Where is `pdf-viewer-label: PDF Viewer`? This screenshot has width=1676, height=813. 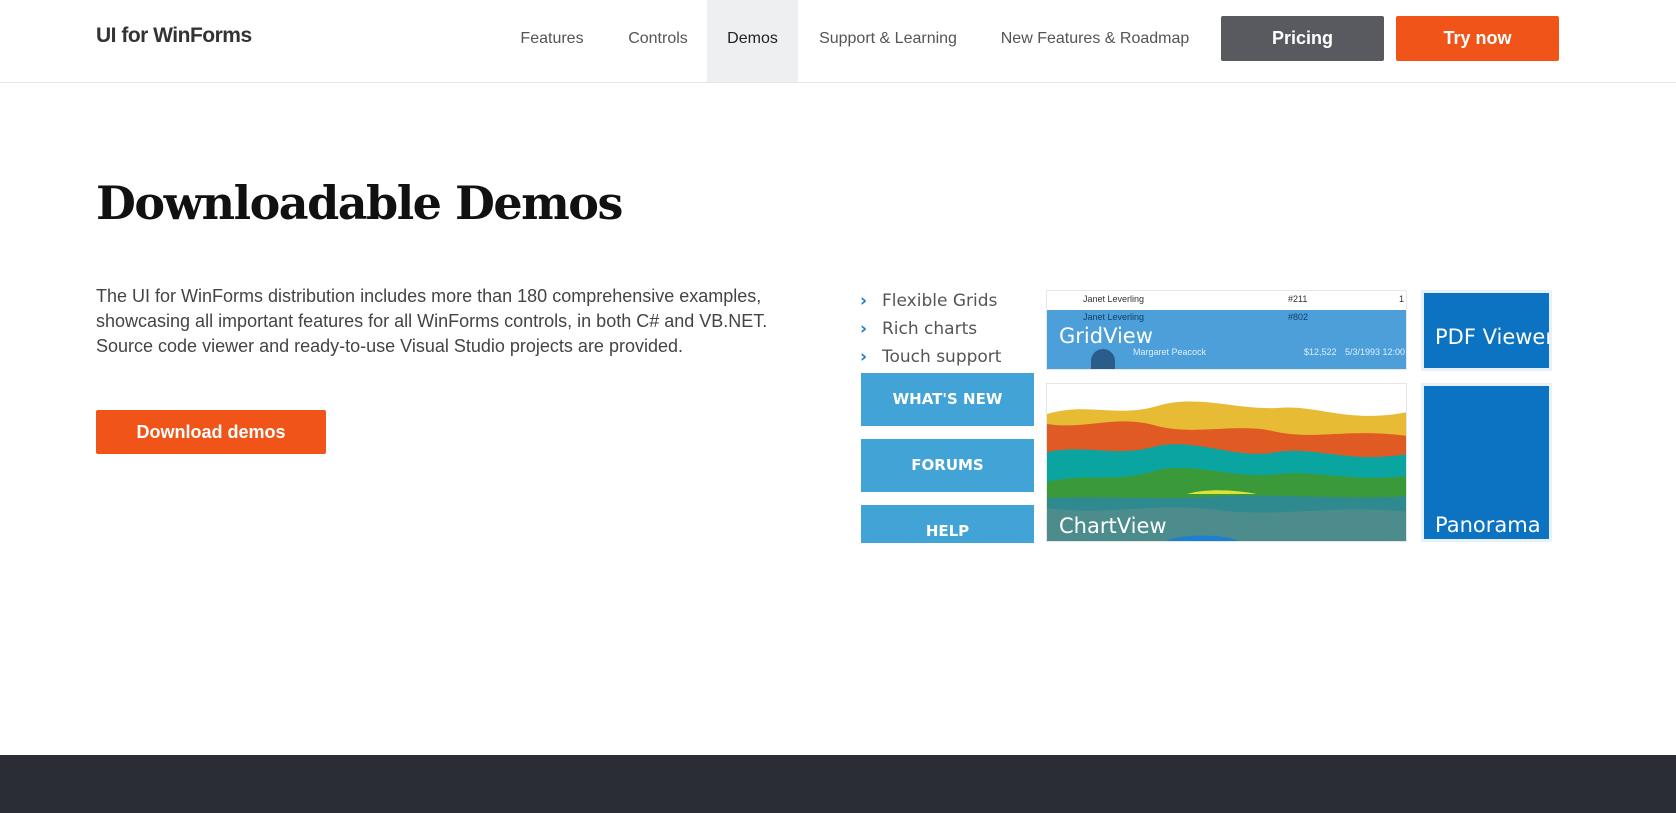
pdf-viewer-label: PDF Viewer is located at coordinates (1493, 337).